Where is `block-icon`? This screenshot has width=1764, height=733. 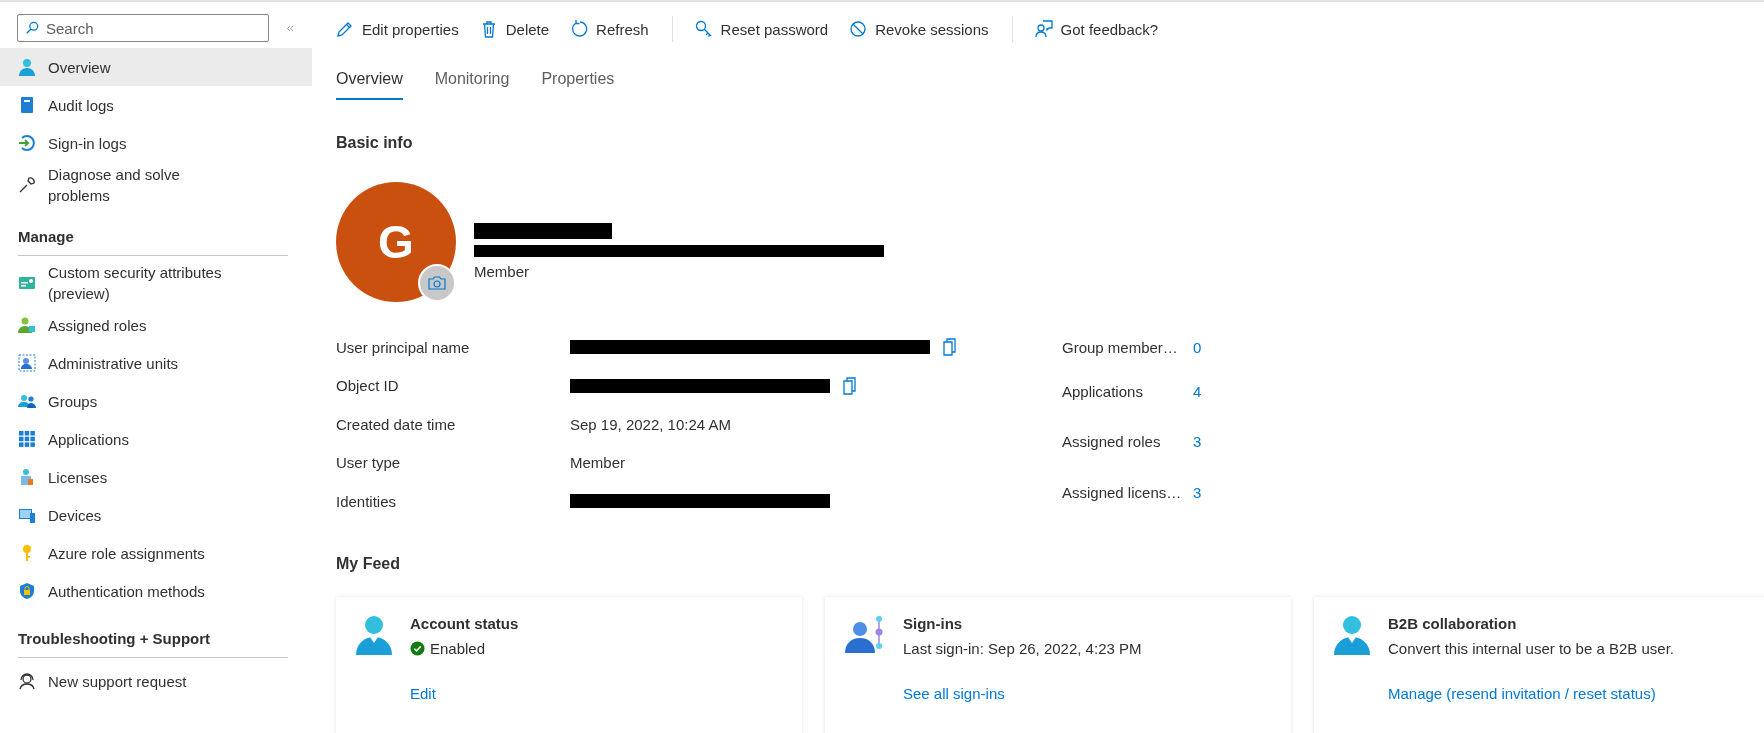 block-icon is located at coordinates (858, 29).